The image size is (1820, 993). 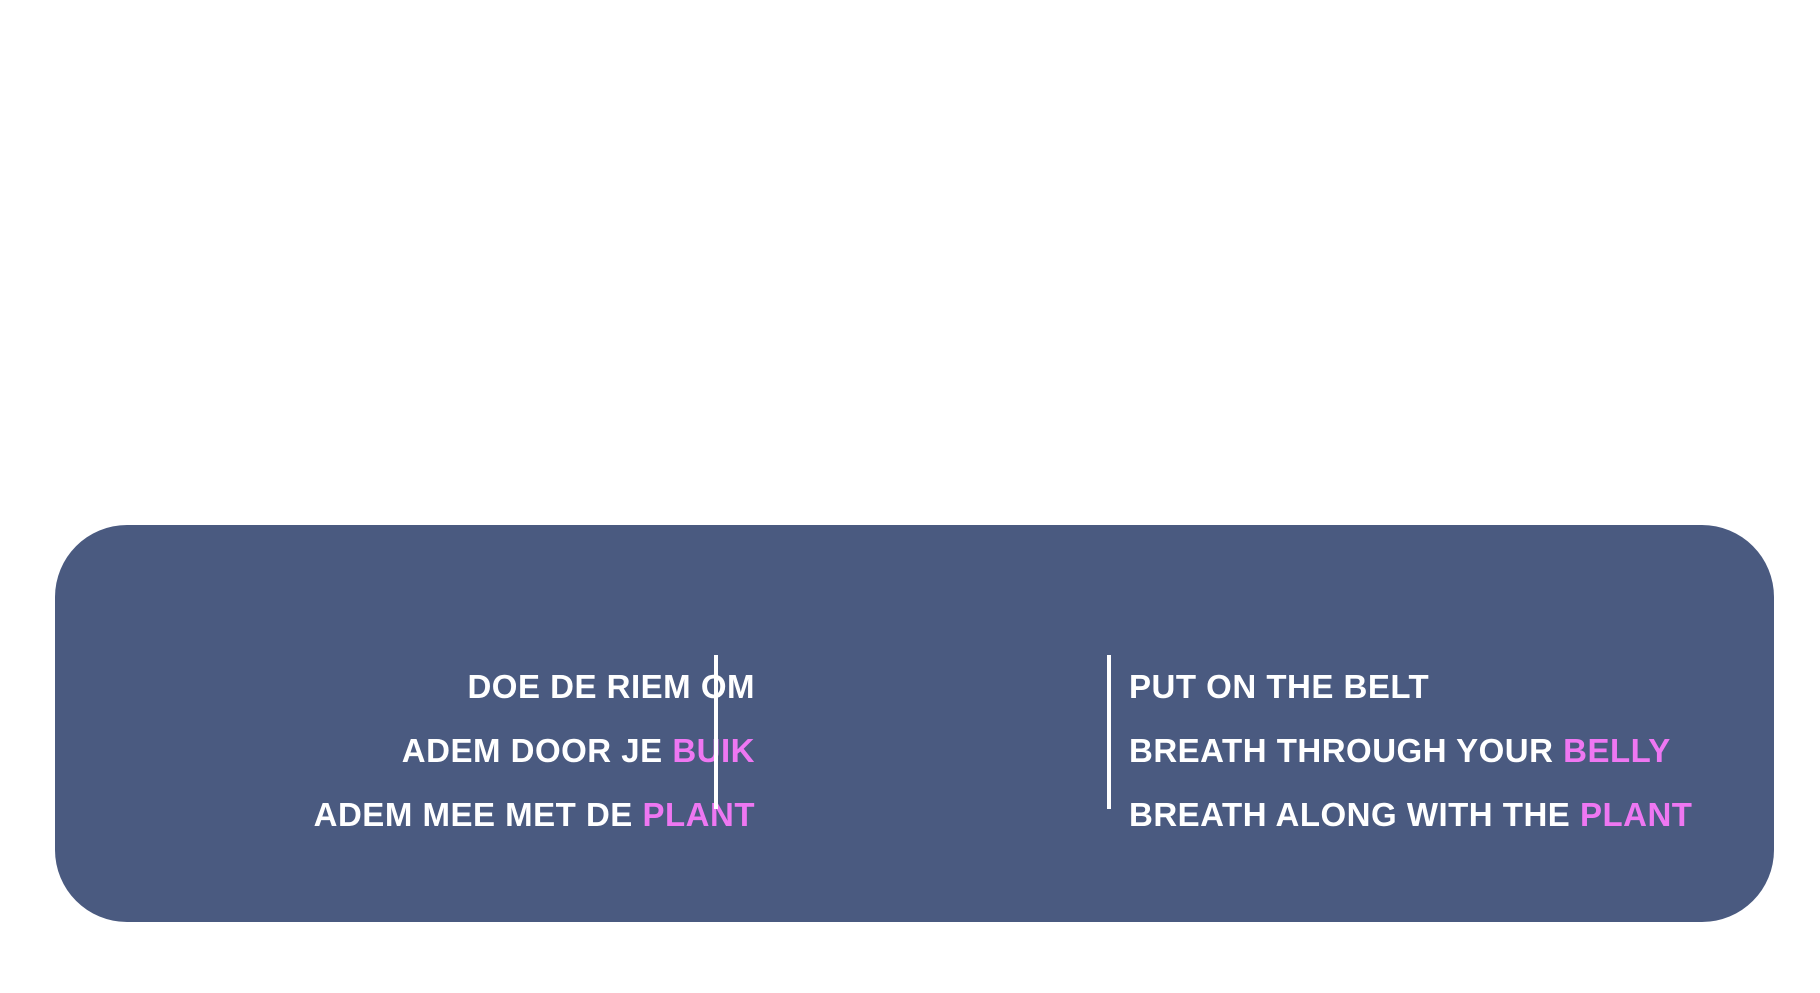 I want to click on dutch-line-2-text: ADEM DOOR JE, so click(x=537, y=750).